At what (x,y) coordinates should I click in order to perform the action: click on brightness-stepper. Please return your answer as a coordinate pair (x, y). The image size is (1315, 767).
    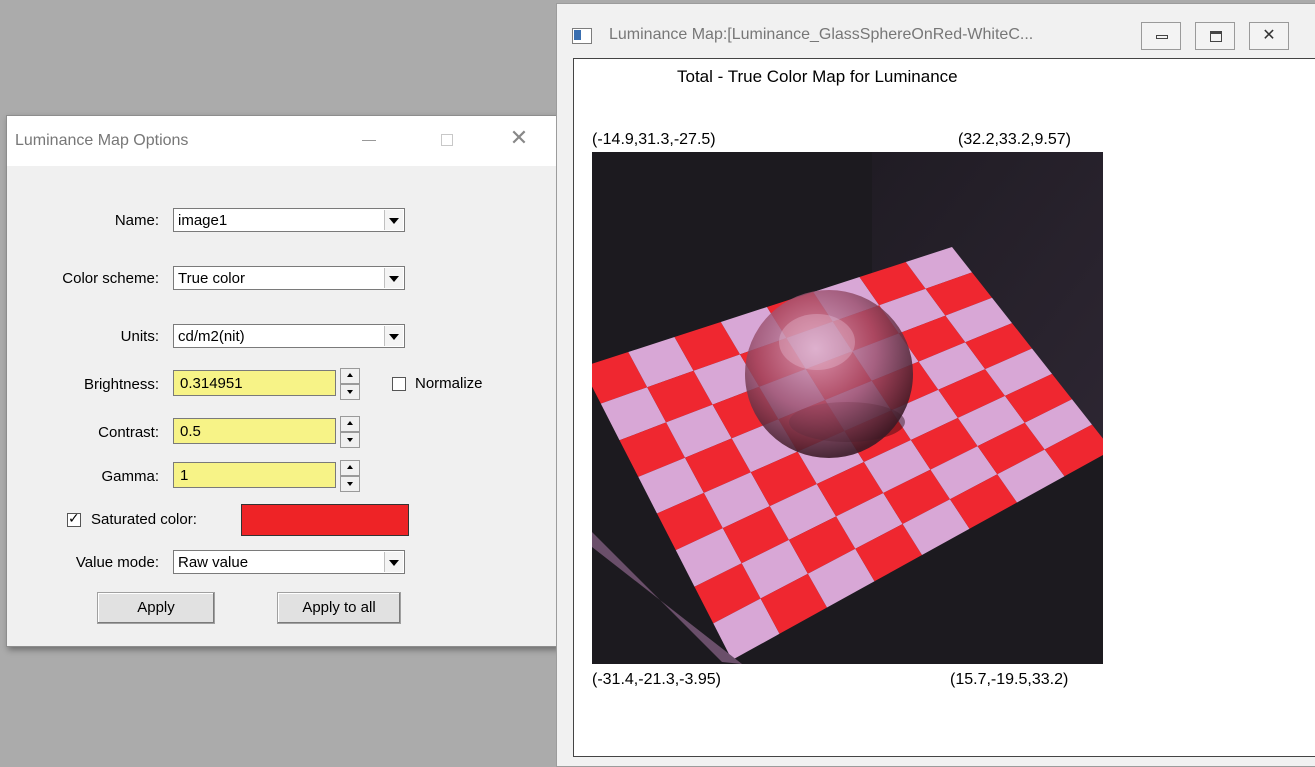
    Looking at the image, I should click on (350, 384).